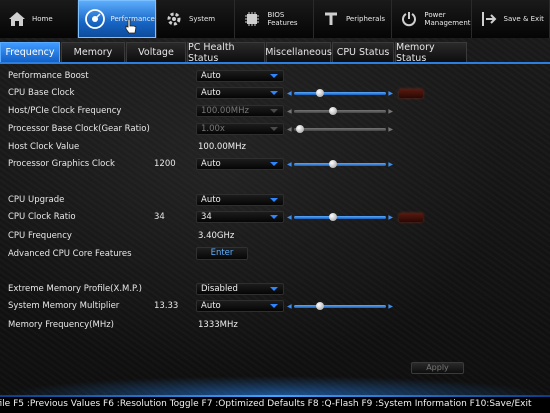  Describe the element at coordinates (523, 19) in the screenshot. I see `nav-save-exit-label: Save & Exit` at that location.